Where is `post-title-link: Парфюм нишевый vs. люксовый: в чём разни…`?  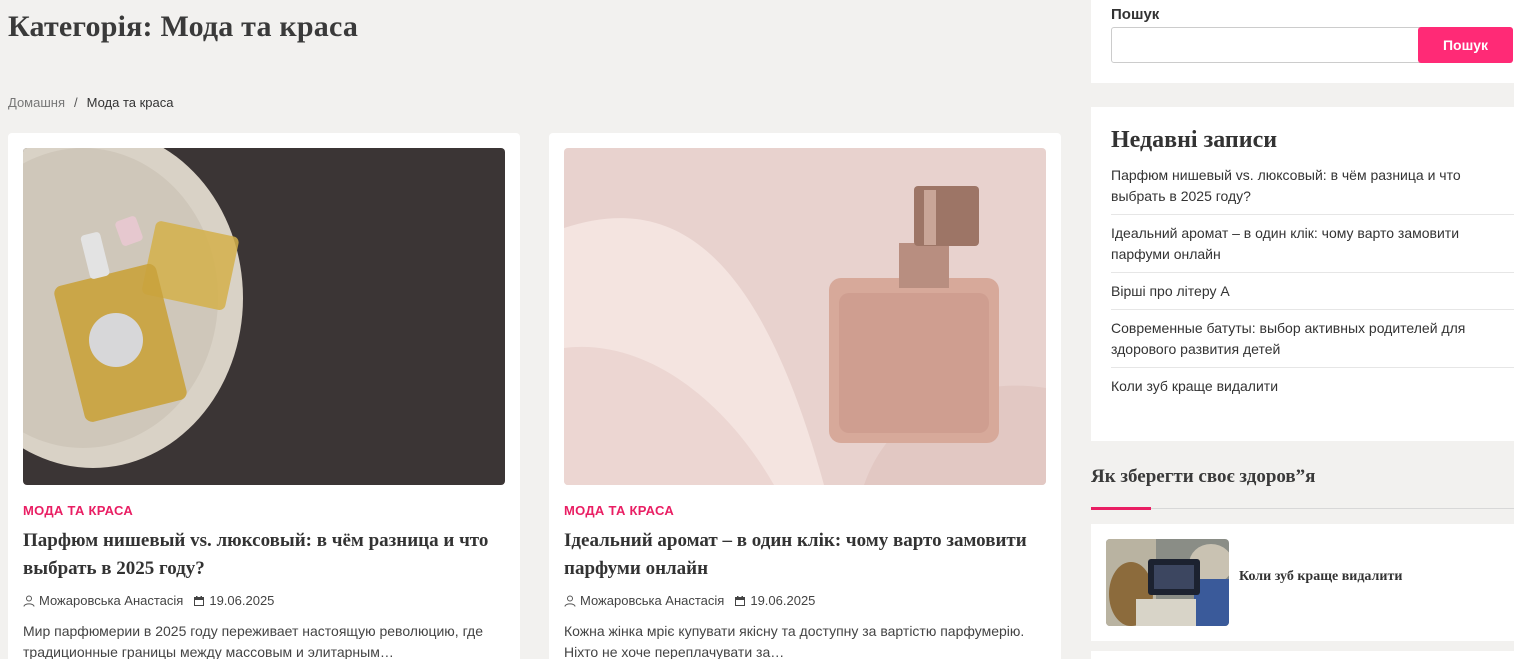 post-title-link: Парфюм нишевый vs. люксовый: в чём разни… is located at coordinates (268, 555).